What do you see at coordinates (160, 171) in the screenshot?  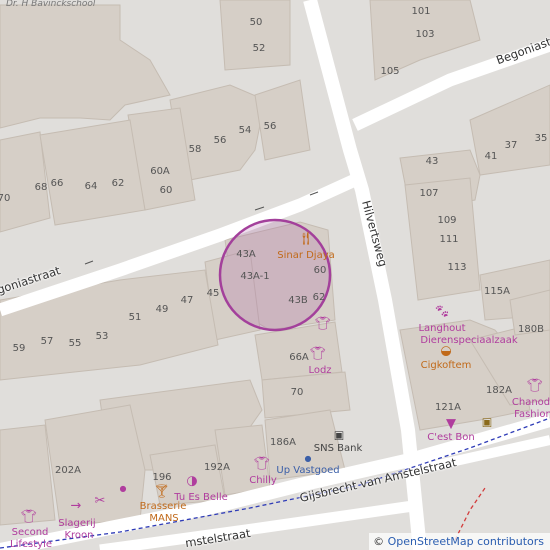 I see `house-number: 60A` at bounding box center [160, 171].